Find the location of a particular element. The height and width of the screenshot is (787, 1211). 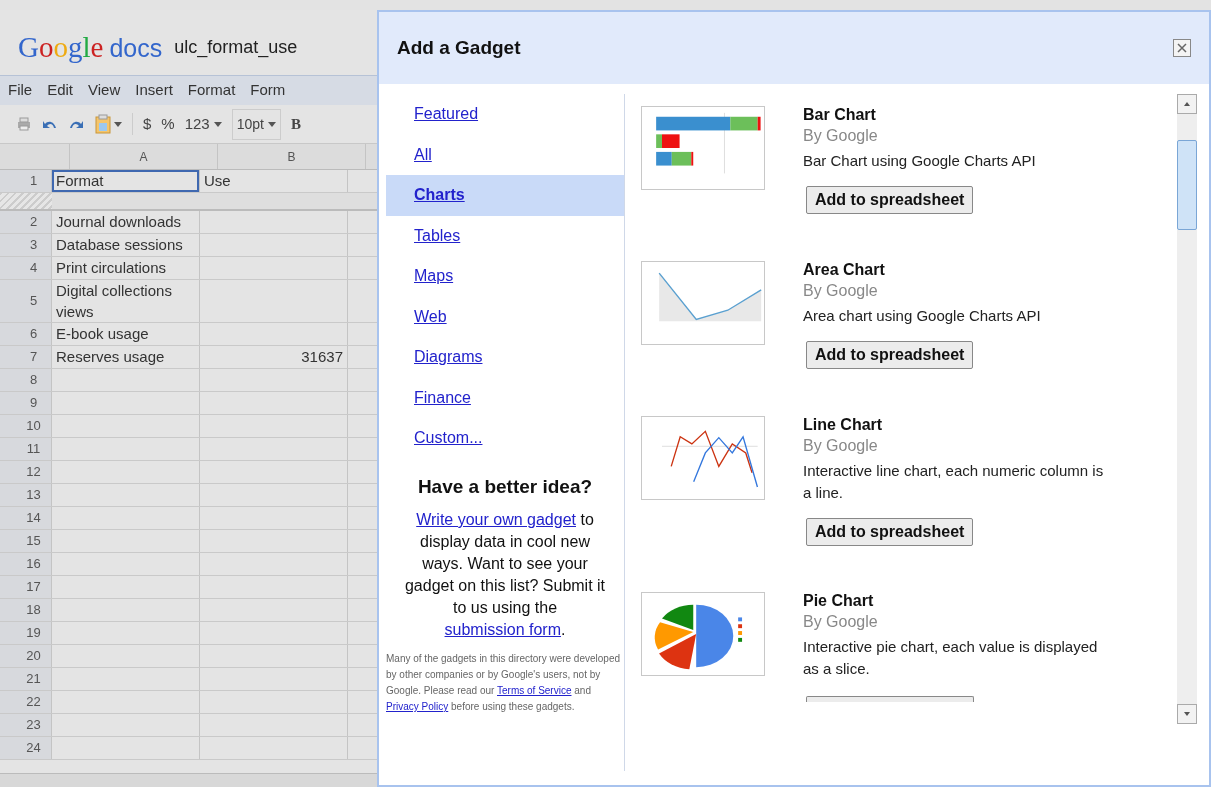

add-button is located at coordinates (890, 699).